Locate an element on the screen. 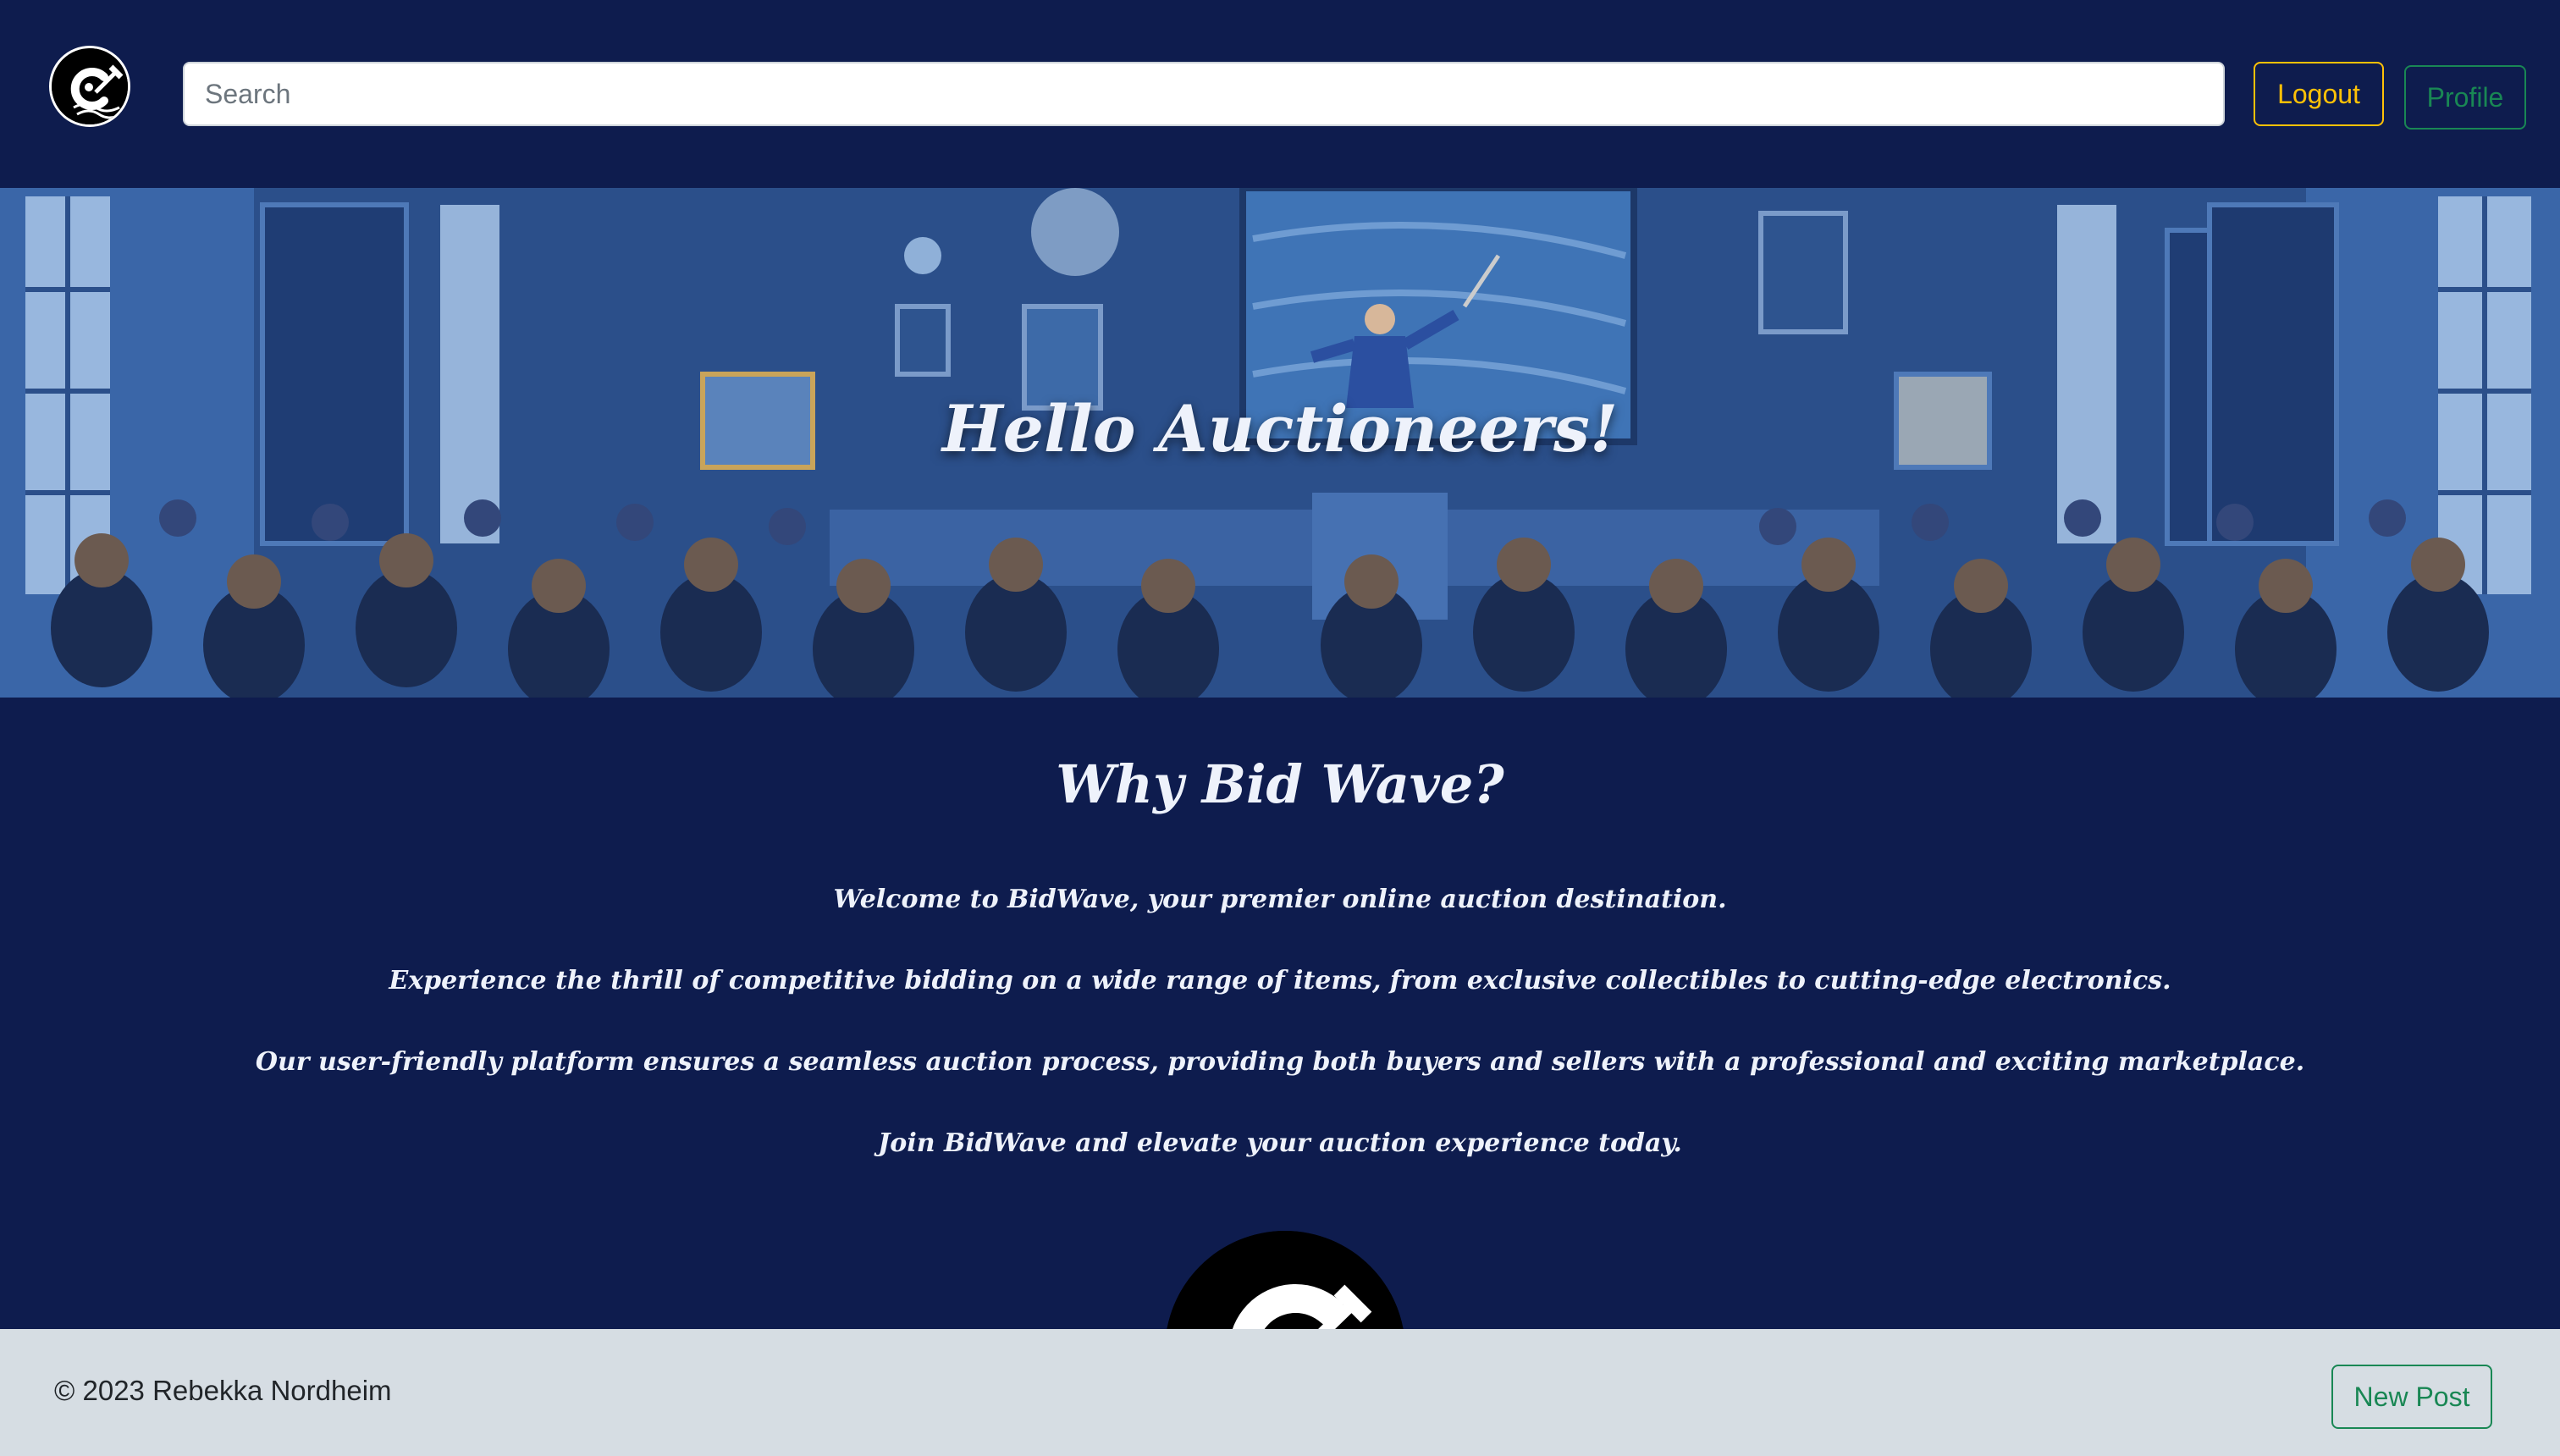  new-post-button: New Post is located at coordinates (2411, 1397).